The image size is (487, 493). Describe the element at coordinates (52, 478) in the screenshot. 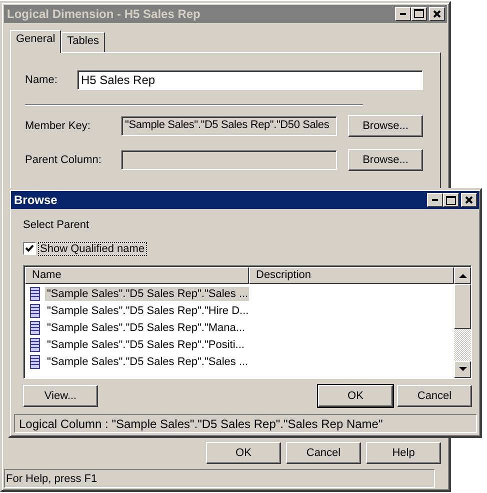

I see `status-text: For Help, press F1` at that location.